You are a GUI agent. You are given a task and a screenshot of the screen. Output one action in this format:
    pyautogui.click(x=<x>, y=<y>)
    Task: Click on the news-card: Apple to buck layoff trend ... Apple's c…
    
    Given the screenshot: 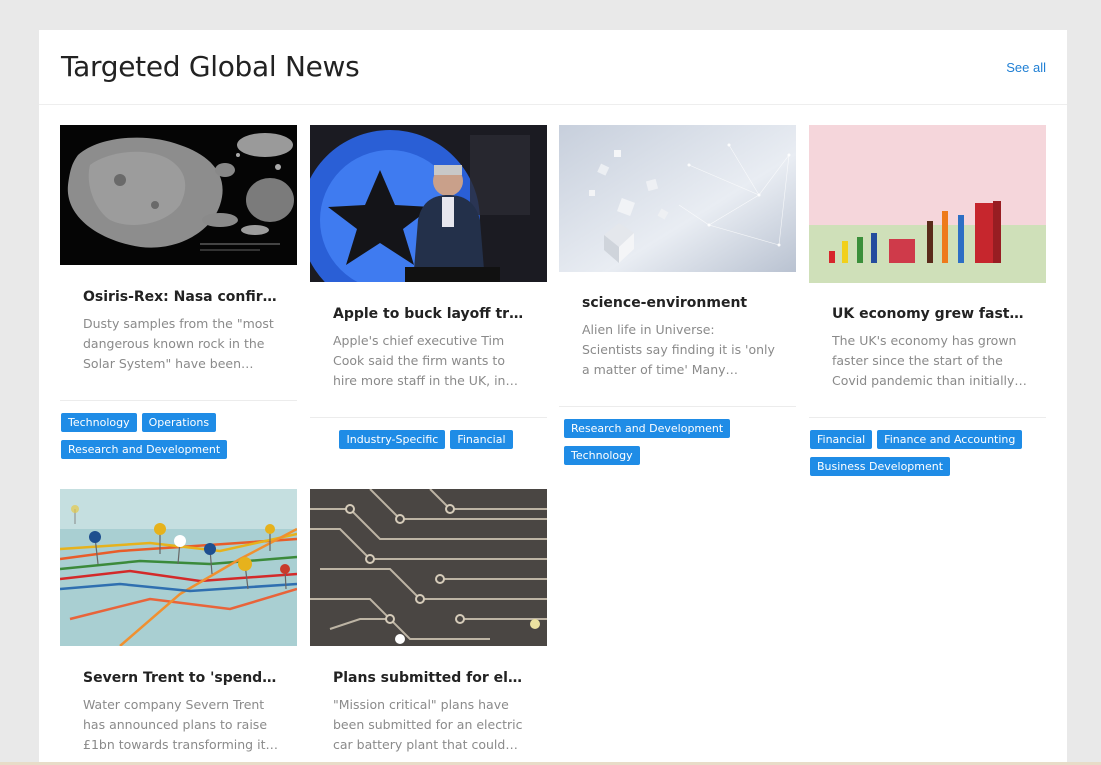 What is the action you would take?
    pyautogui.click(x=428, y=300)
    